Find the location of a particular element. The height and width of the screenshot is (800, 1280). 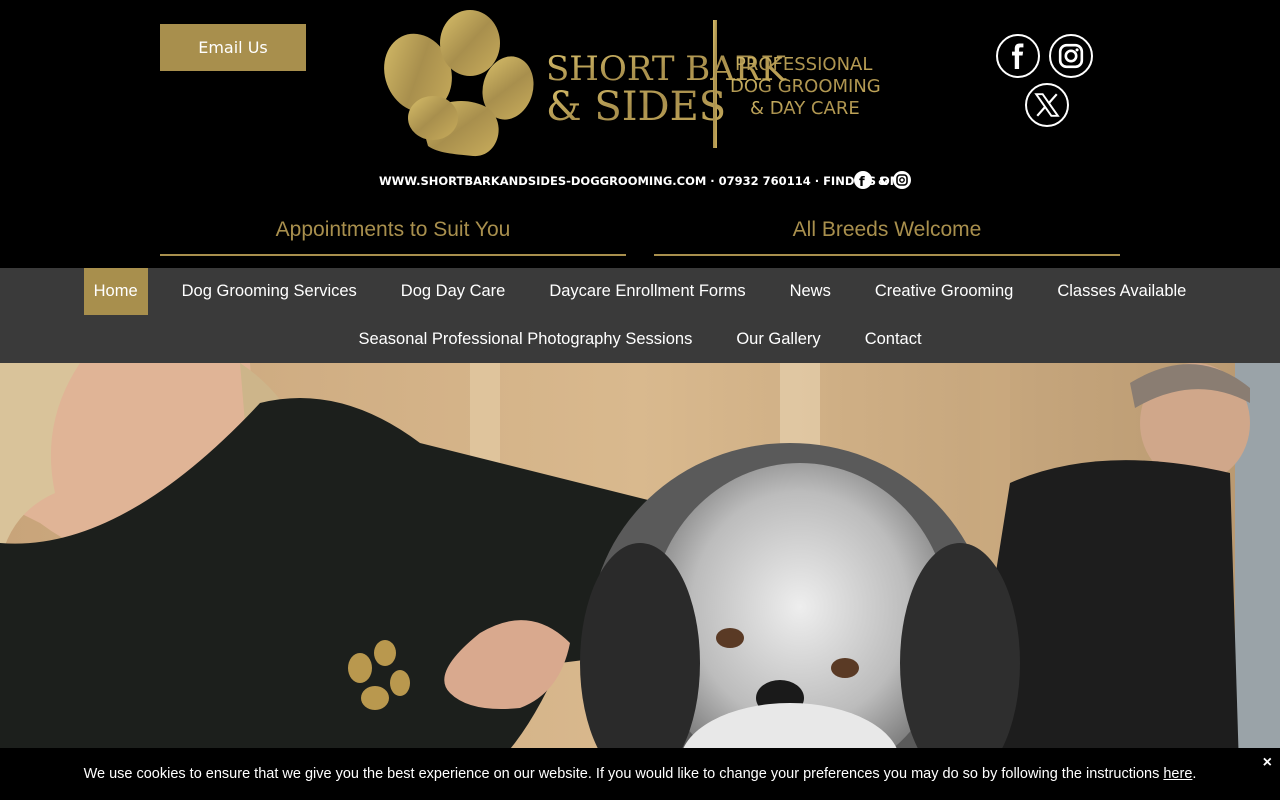

nav-item-creative-grooming: Creative Grooming is located at coordinates (944, 291).